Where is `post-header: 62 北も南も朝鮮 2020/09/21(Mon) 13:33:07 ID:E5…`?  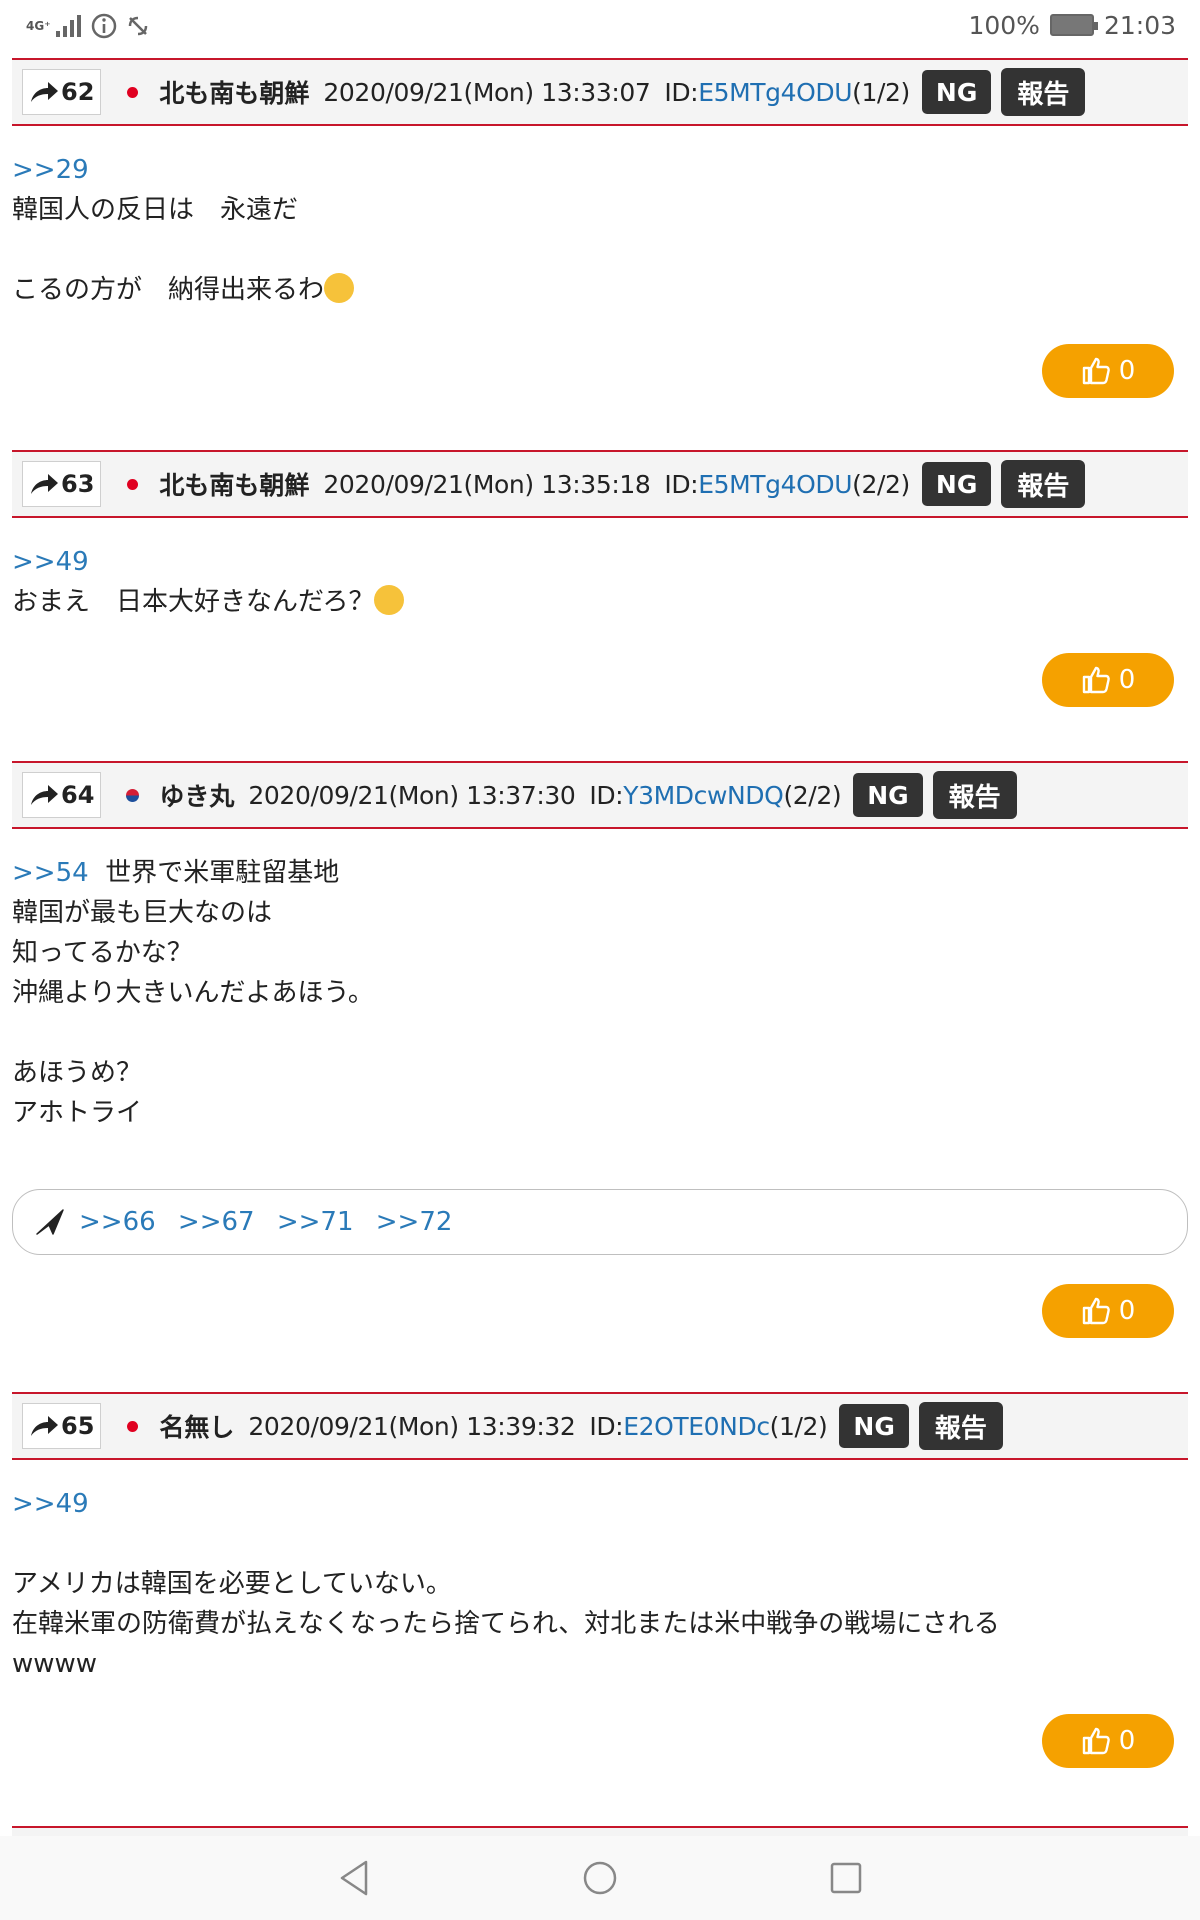 post-header: 62 北も南も朝鮮 2020/09/21(Mon) 13:33:07 ID:E5… is located at coordinates (600, 92).